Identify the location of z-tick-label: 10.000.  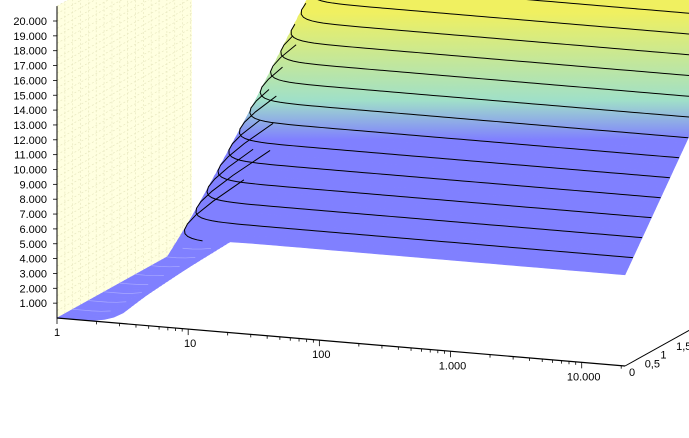
(30, 171).